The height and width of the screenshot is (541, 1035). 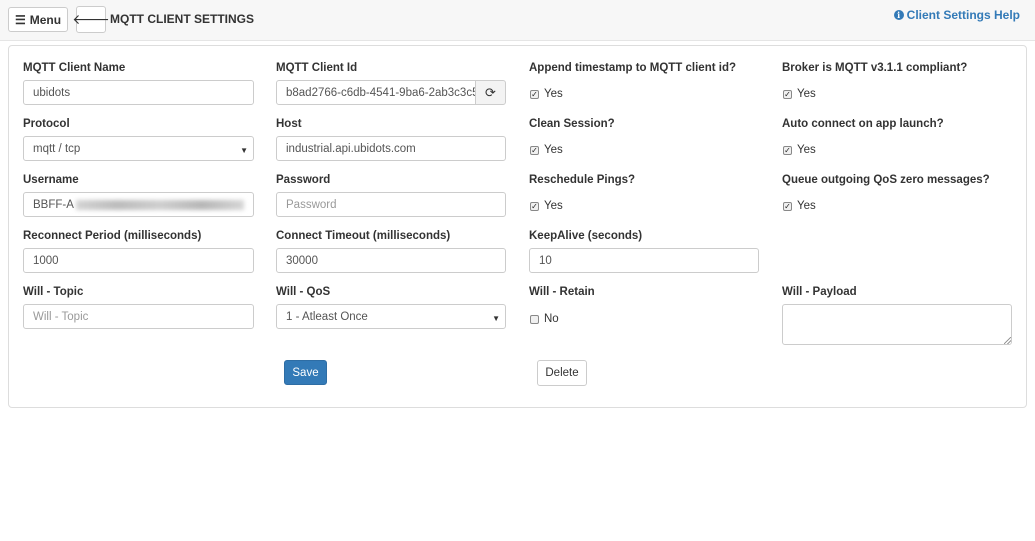 What do you see at coordinates (806, 94) in the screenshot?
I see `broker-compliant-option: Yes` at bounding box center [806, 94].